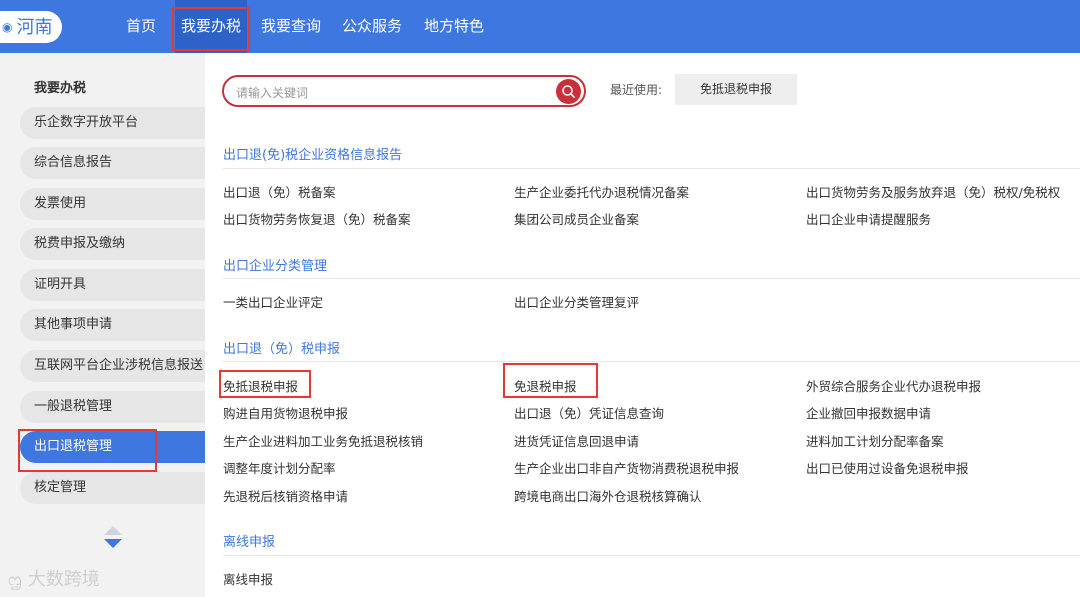 This screenshot has height=597, width=1080. What do you see at coordinates (540, 26) in the screenshot?
I see `top-nav-bar: ◉ 河南 首页 我要办税 我要查询 公众服务 地方特色` at bounding box center [540, 26].